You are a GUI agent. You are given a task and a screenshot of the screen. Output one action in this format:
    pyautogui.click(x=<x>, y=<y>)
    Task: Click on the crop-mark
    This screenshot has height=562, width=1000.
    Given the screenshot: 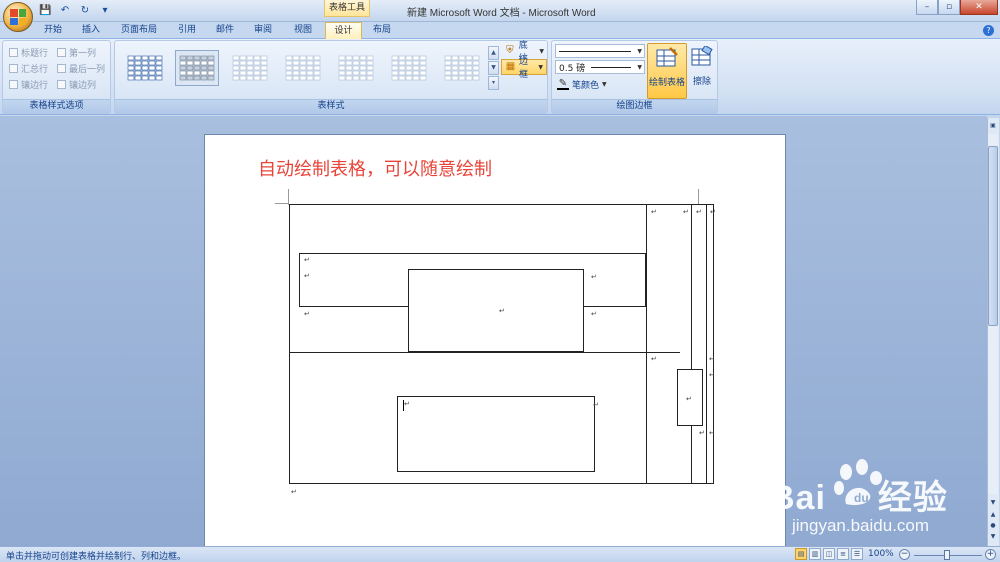 What is the action you would take?
    pyautogui.click(x=282, y=203)
    